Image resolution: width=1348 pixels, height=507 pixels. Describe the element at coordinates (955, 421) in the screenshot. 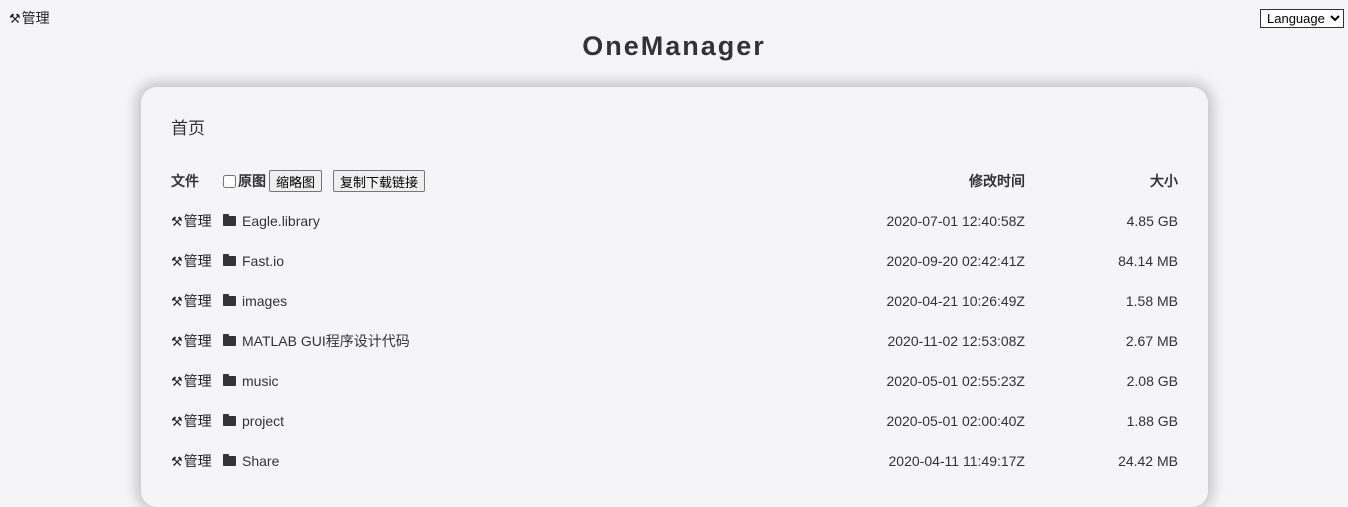

I see `modified-time: 2020-05-01 02:00:40Z` at that location.